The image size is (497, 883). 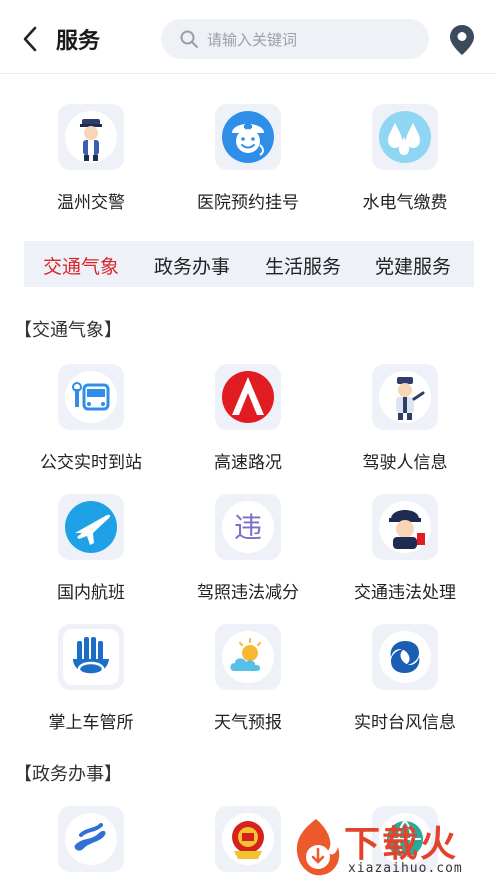 What do you see at coordinates (401, 844) in the screenshot?
I see `watermark-brand: 下载火` at bounding box center [401, 844].